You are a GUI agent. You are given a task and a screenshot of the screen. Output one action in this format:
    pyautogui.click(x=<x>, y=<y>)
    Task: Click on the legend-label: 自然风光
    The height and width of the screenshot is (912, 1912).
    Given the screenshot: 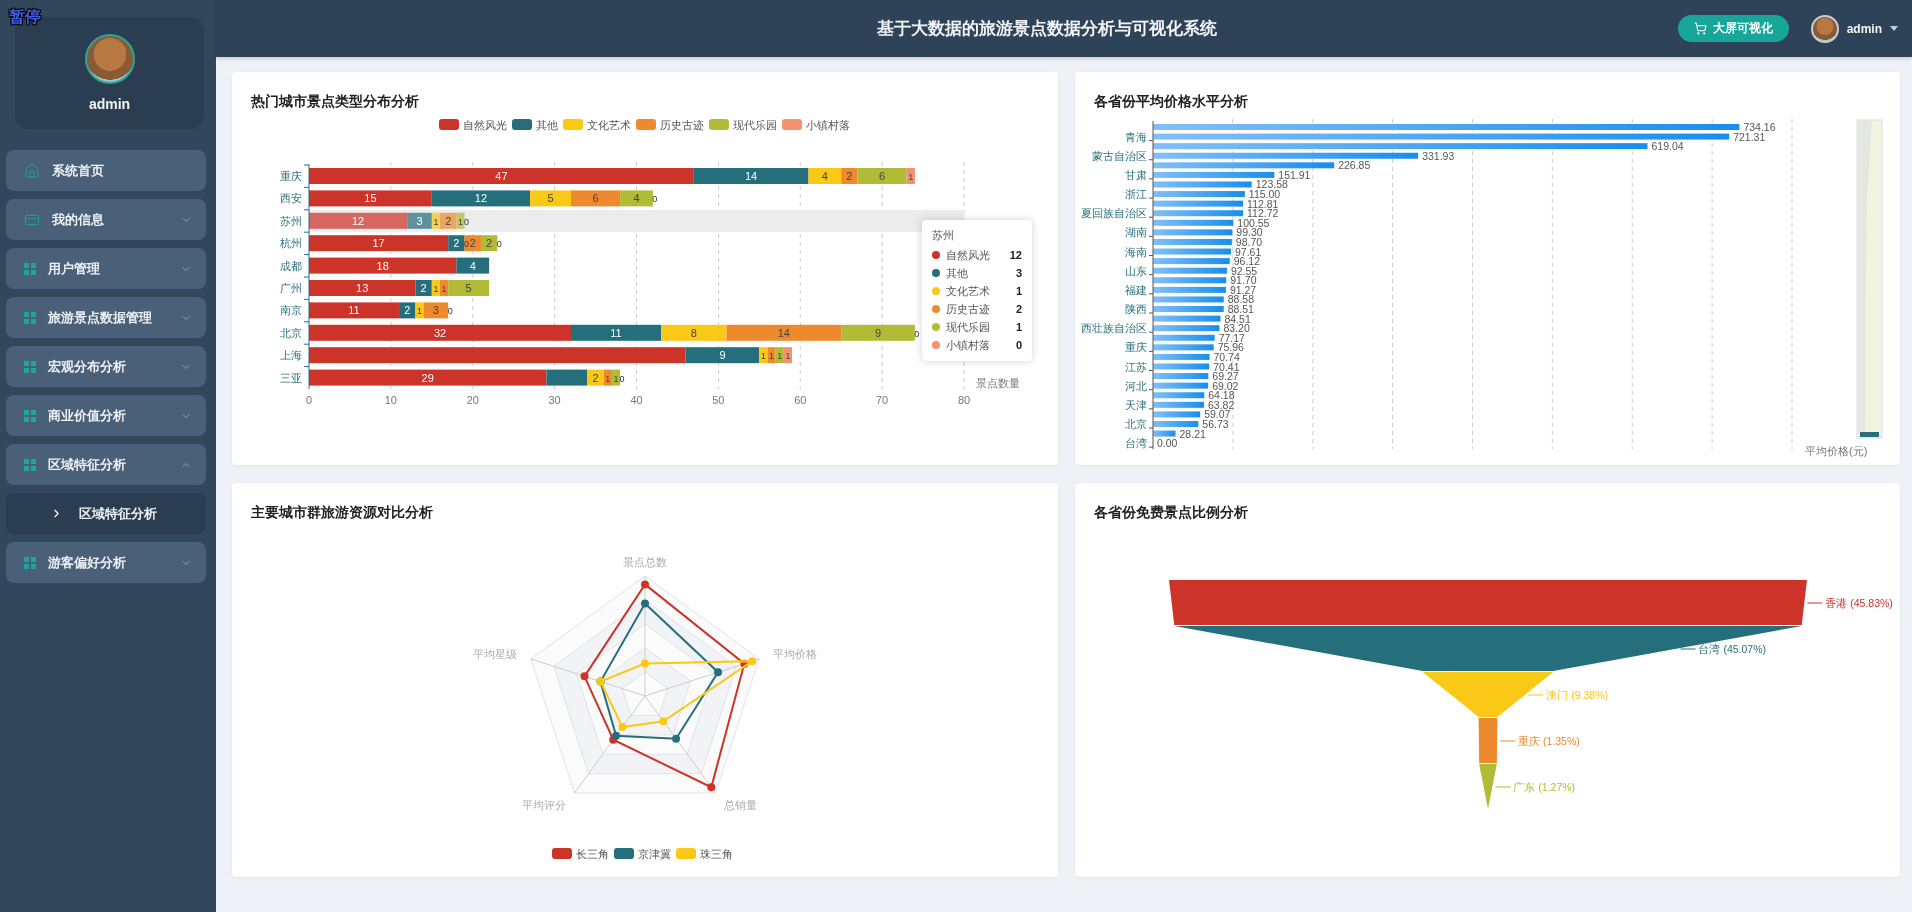 What is the action you would take?
    pyautogui.click(x=485, y=125)
    